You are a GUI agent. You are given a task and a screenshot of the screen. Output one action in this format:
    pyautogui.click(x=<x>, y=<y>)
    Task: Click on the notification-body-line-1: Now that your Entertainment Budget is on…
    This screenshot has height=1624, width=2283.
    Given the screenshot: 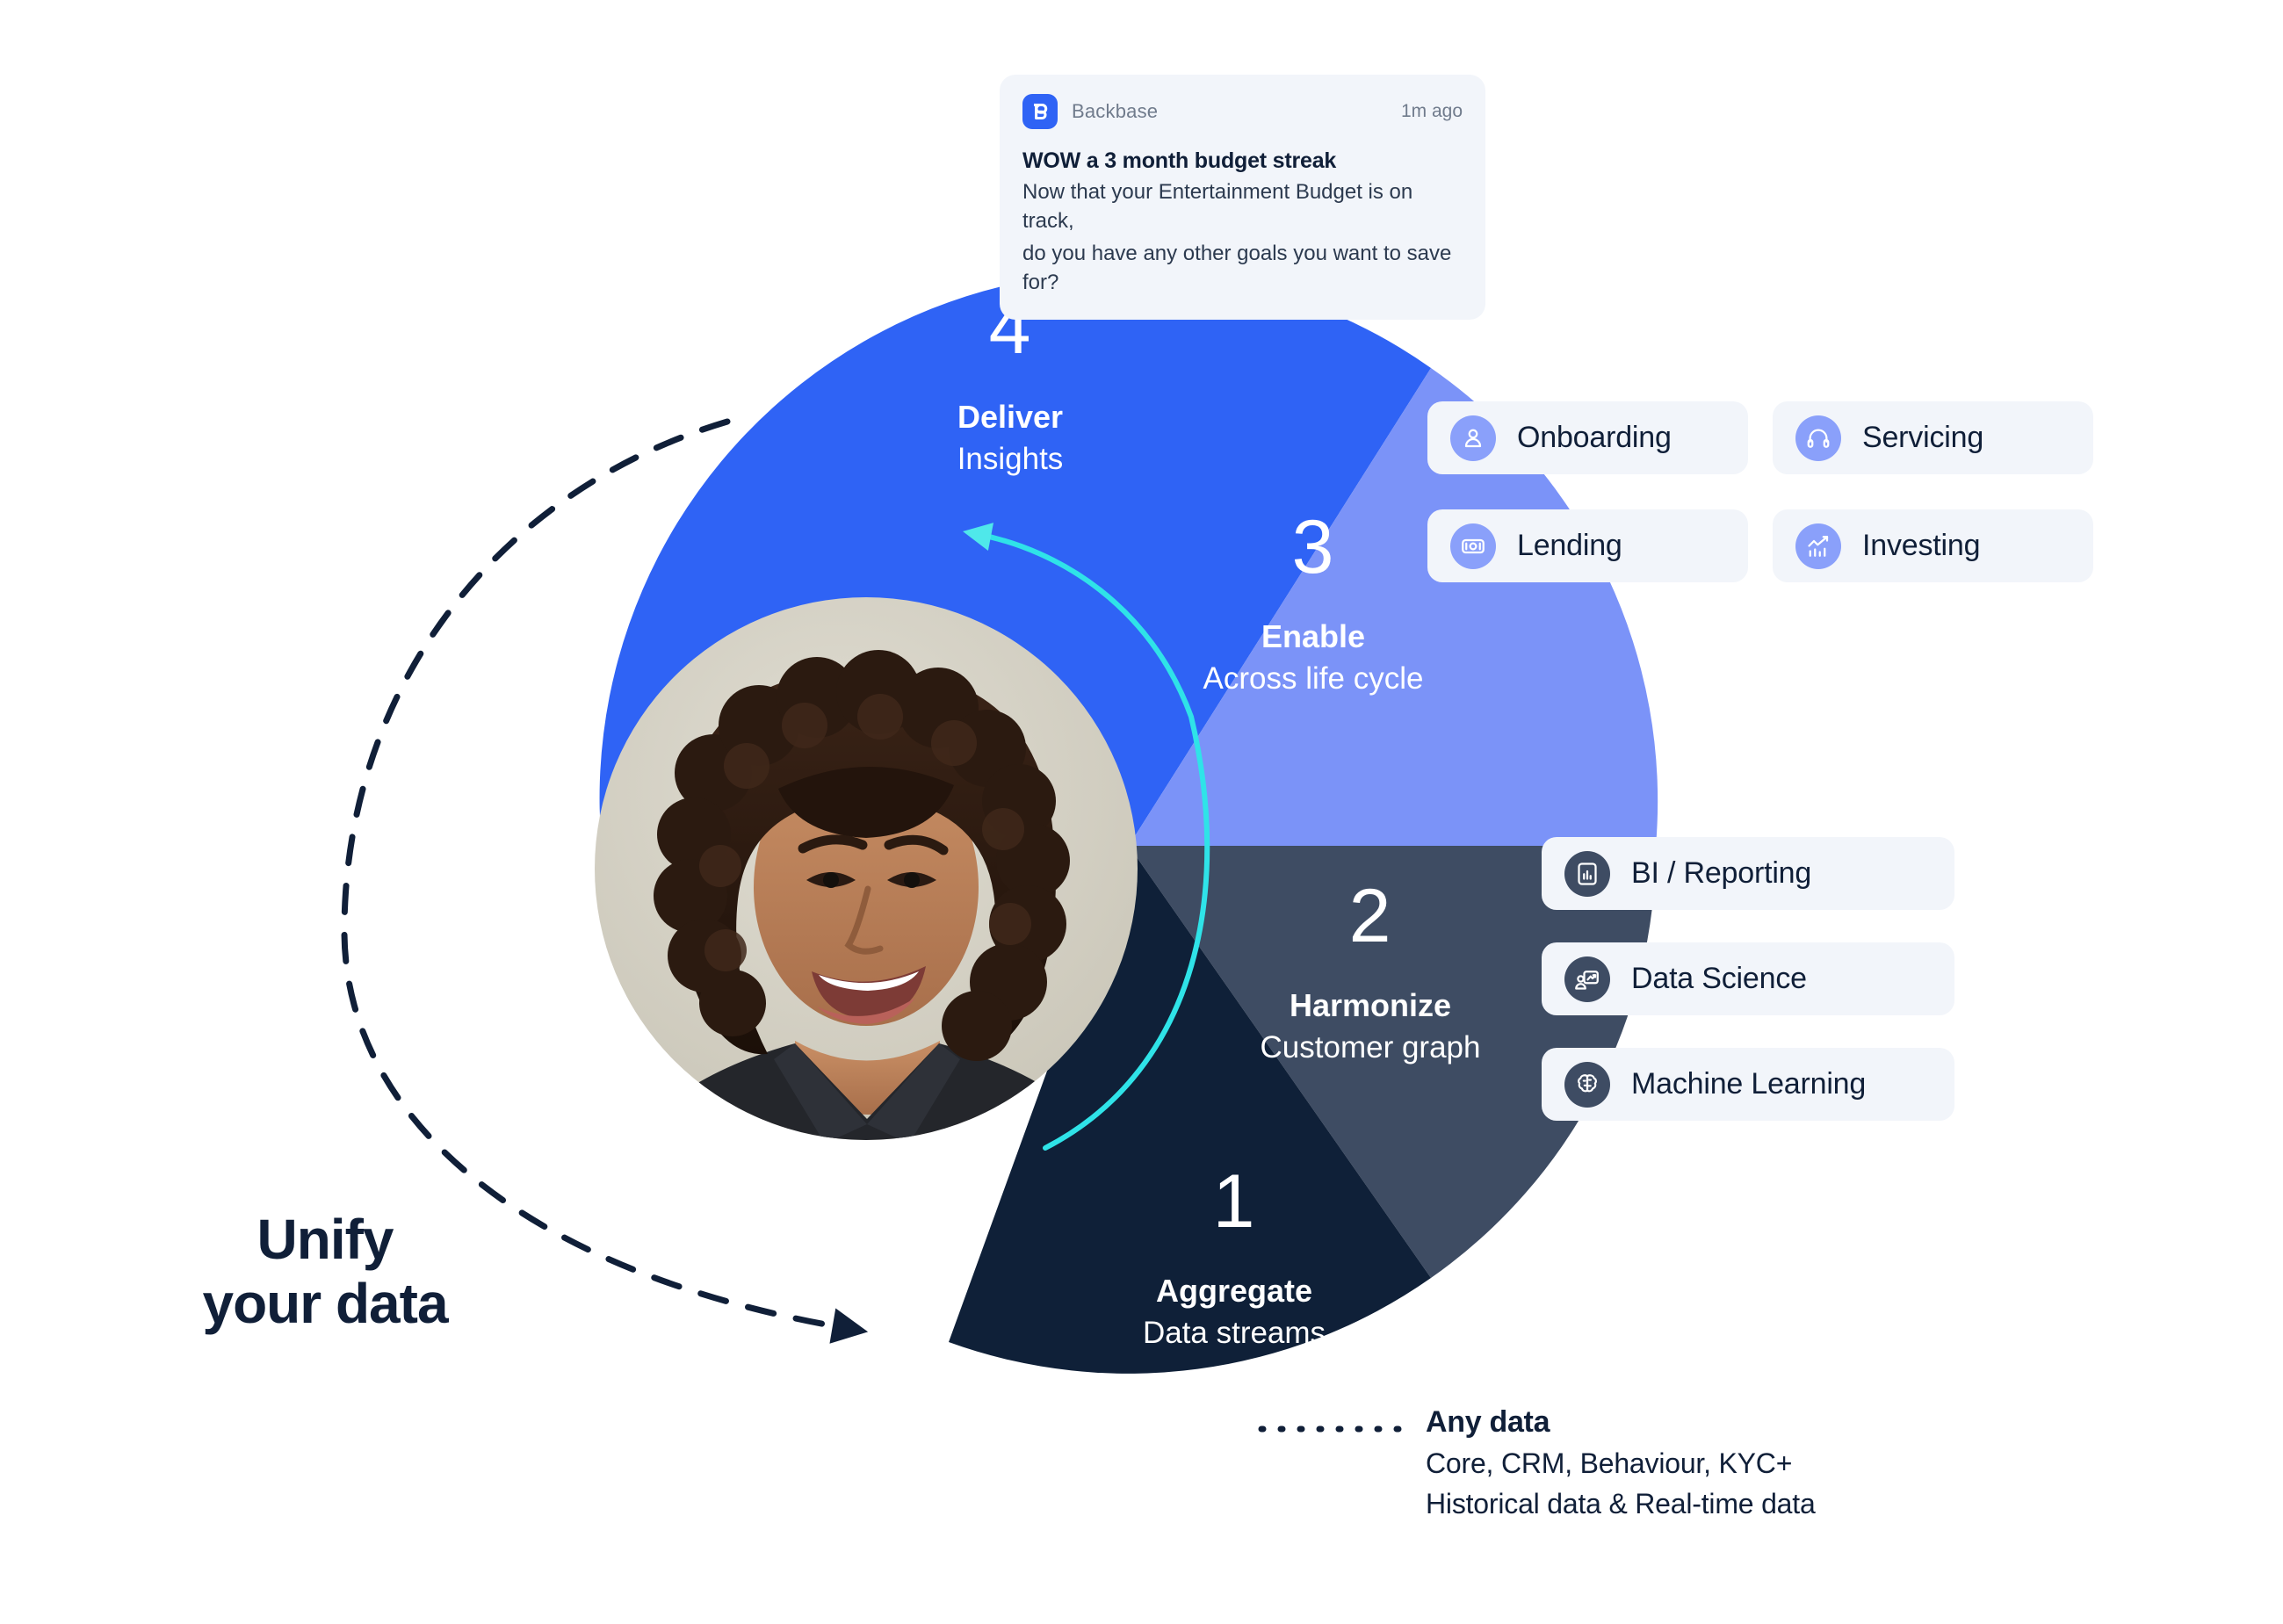 What is the action you would take?
    pyautogui.click(x=1217, y=207)
    